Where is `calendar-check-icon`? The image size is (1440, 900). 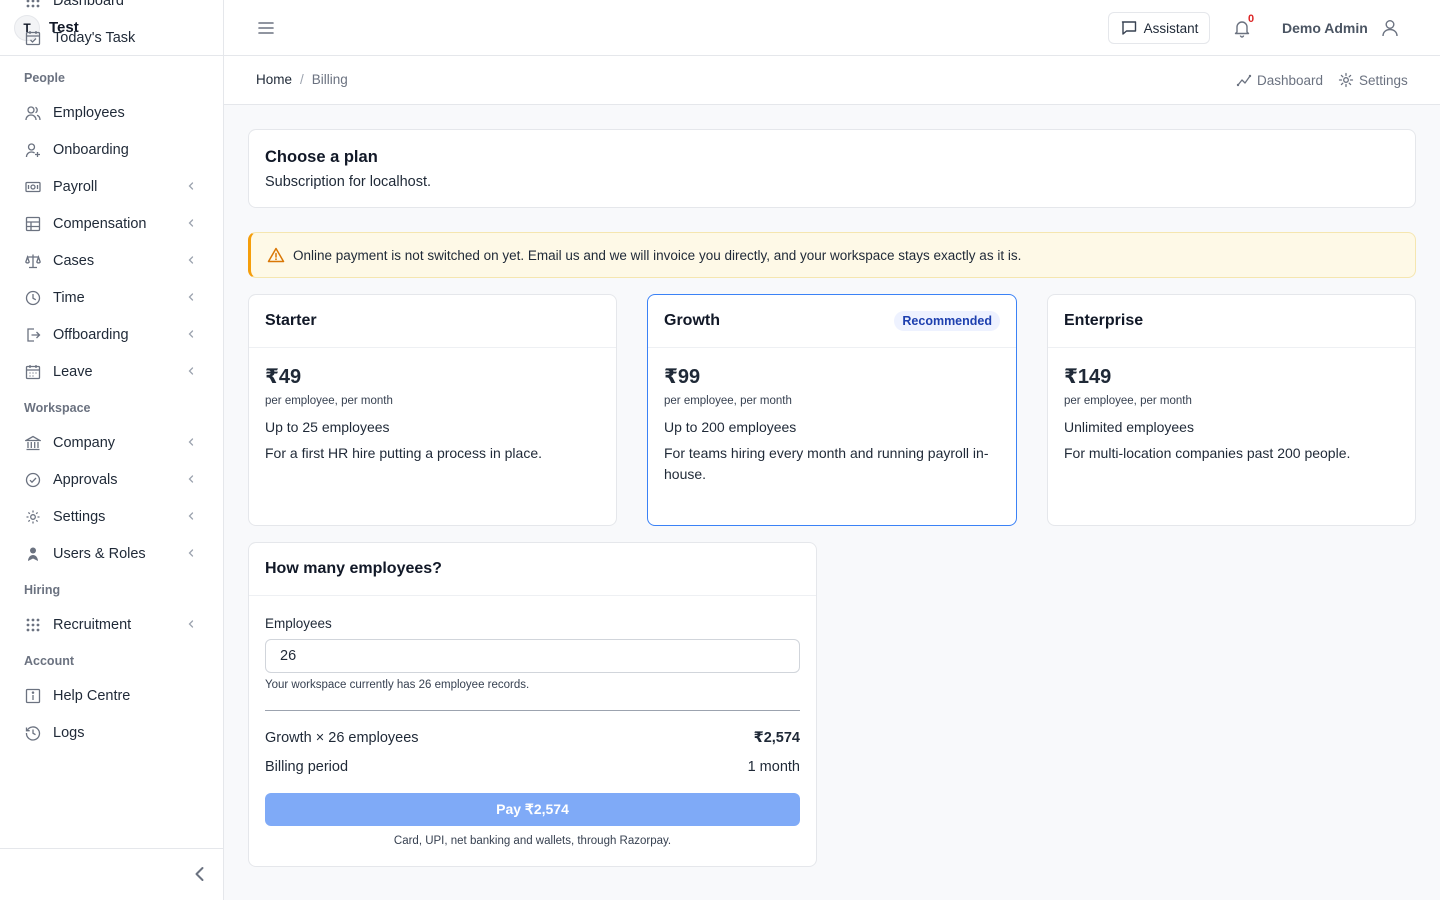 calendar-check-icon is located at coordinates (33, 38).